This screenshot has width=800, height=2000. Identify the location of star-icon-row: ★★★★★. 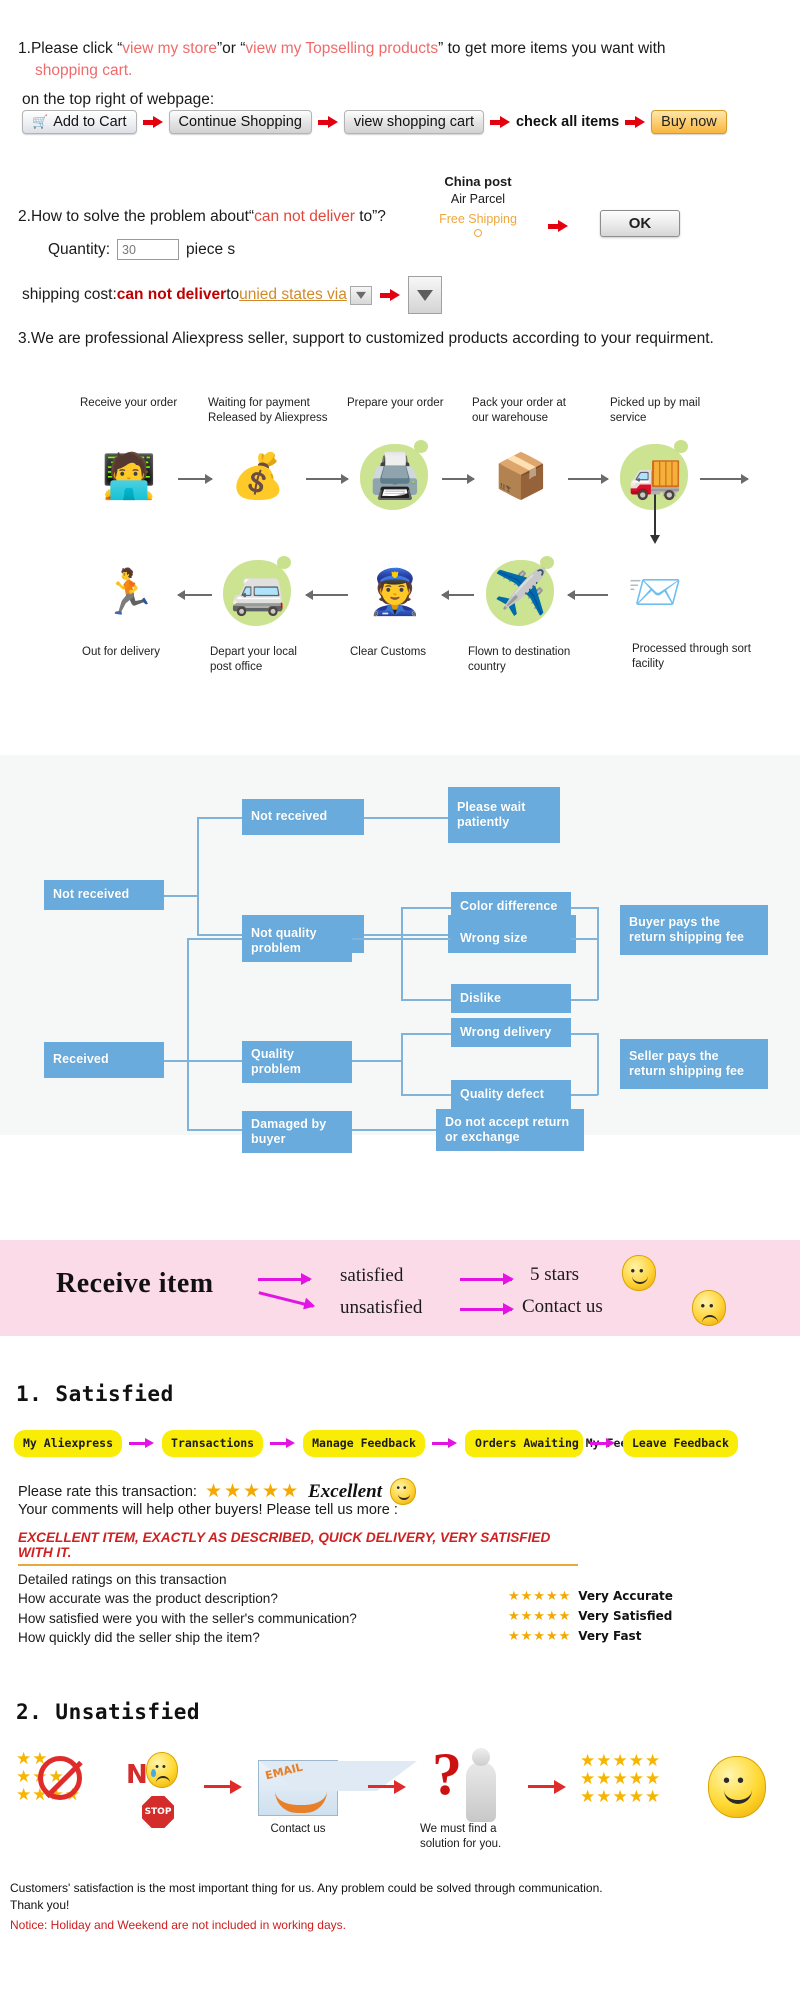
(621, 1760).